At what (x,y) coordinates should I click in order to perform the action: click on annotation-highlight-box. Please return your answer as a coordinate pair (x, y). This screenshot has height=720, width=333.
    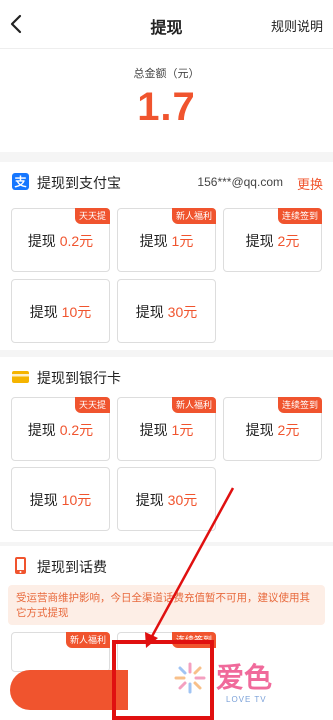
    Looking at the image, I should click on (163, 680).